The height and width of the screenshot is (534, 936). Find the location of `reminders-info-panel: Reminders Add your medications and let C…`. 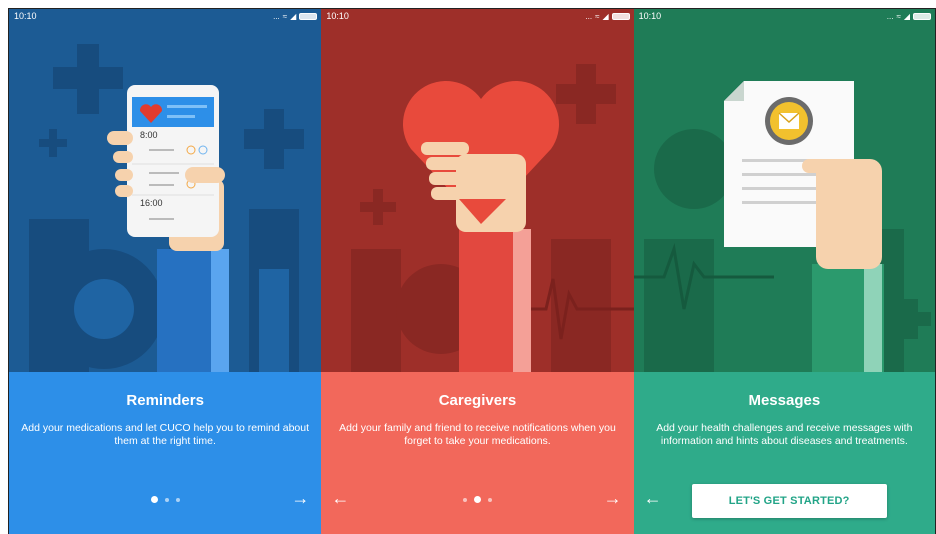

reminders-info-panel: Reminders Add your medications and let C… is located at coordinates (165, 453).